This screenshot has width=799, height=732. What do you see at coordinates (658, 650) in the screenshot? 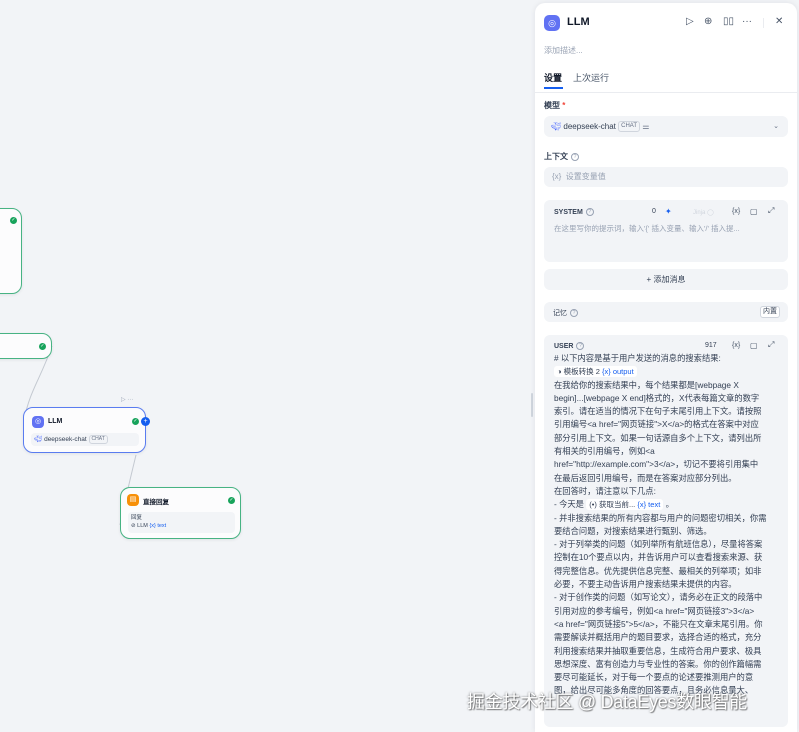
I see `prompt-line: 利用搜索结果并抽取重要信息，生成符合用户要求、极具` at bounding box center [658, 650].